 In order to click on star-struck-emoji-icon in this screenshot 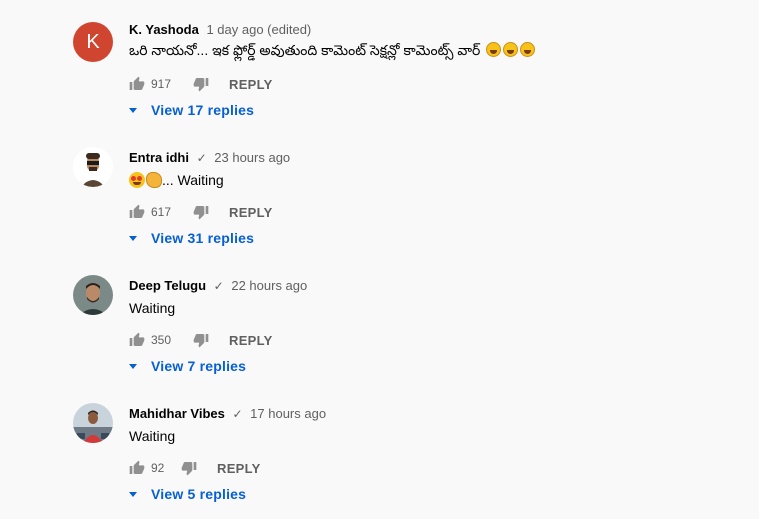, I will do `click(137, 180)`.